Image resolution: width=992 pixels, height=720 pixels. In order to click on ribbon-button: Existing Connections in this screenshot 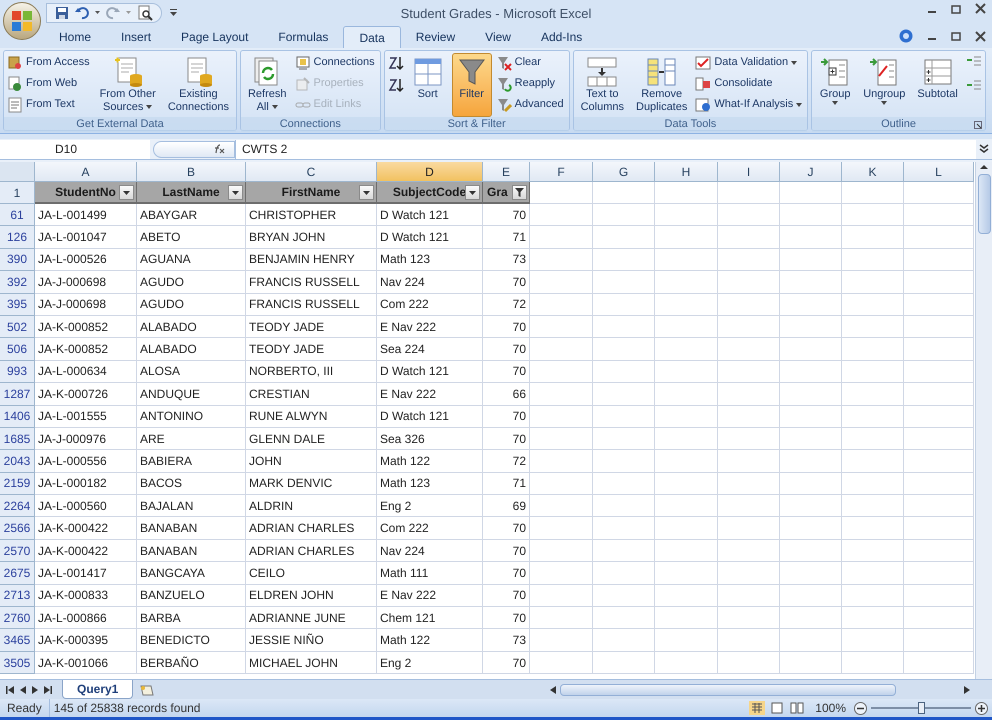, I will do `click(198, 85)`.